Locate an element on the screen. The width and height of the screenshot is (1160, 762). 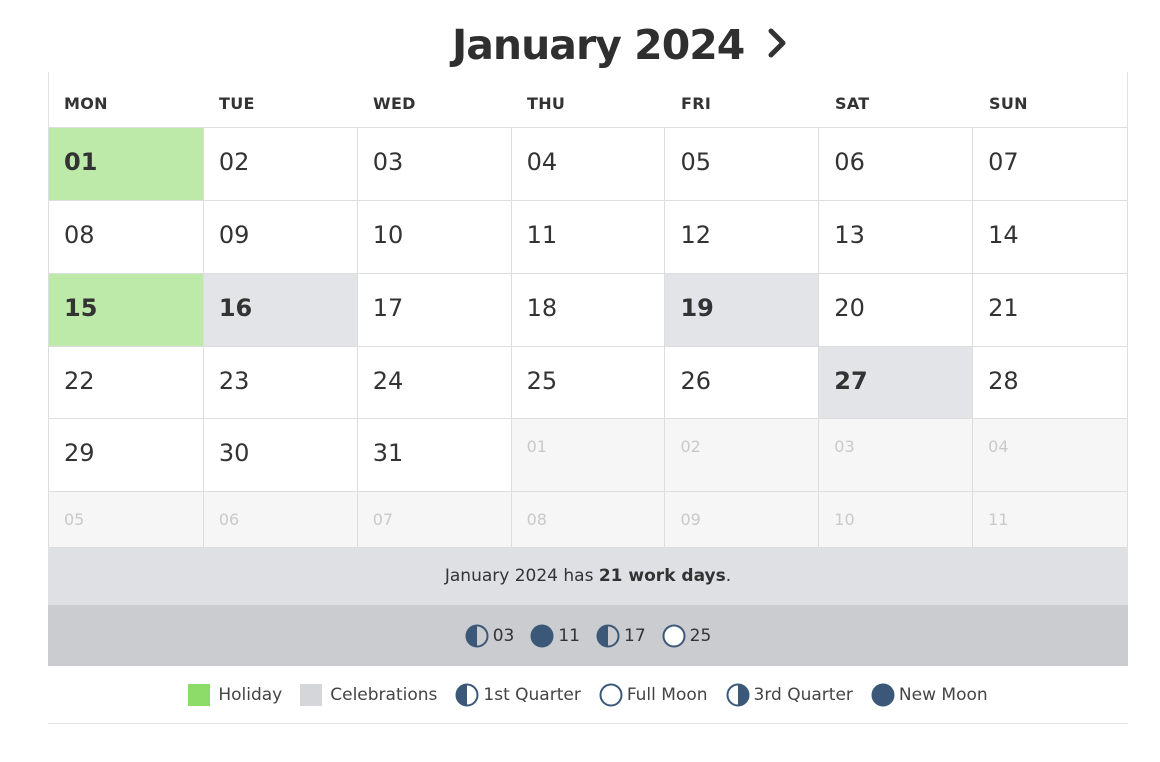
day-cell: 19 is located at coordinates (742, 310).